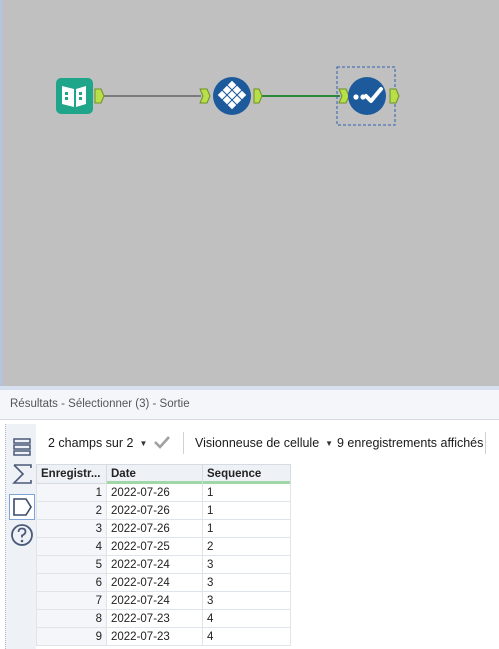 This screenshot has height=649, width=499. I want to click on record-number: 4, so click(71, 546).